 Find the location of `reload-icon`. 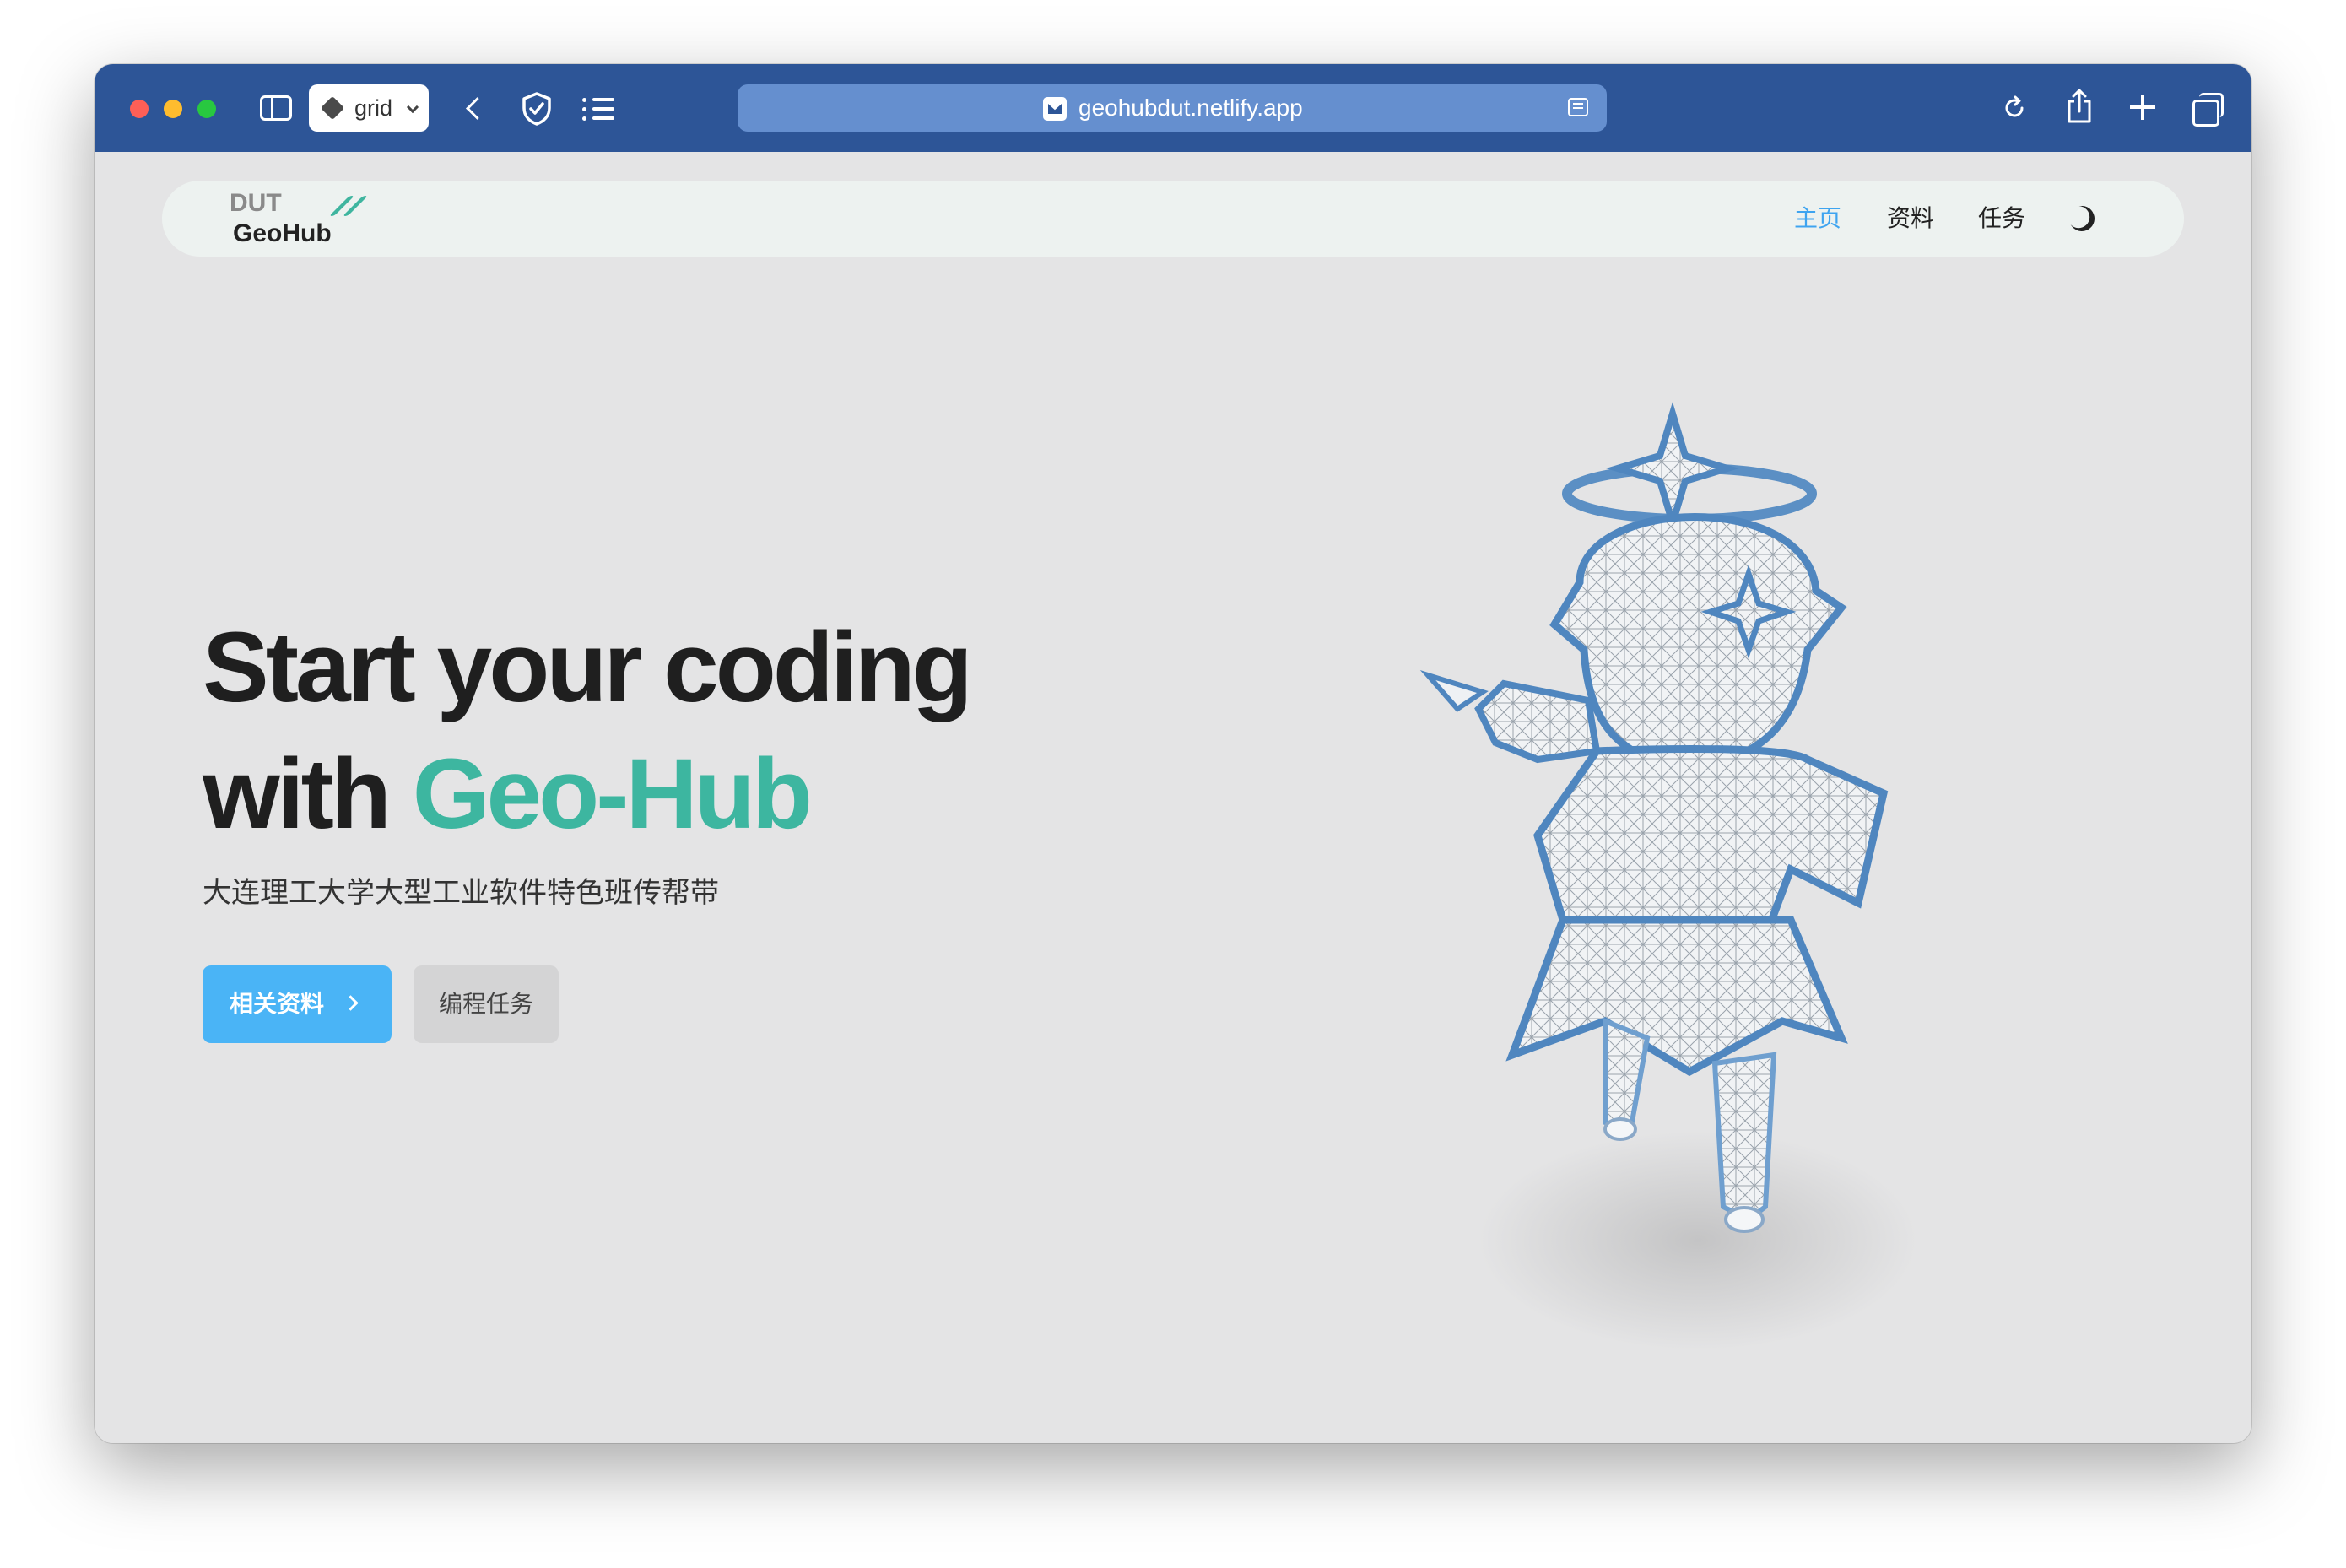

reload-icon is located at coordinates (2014, 108).